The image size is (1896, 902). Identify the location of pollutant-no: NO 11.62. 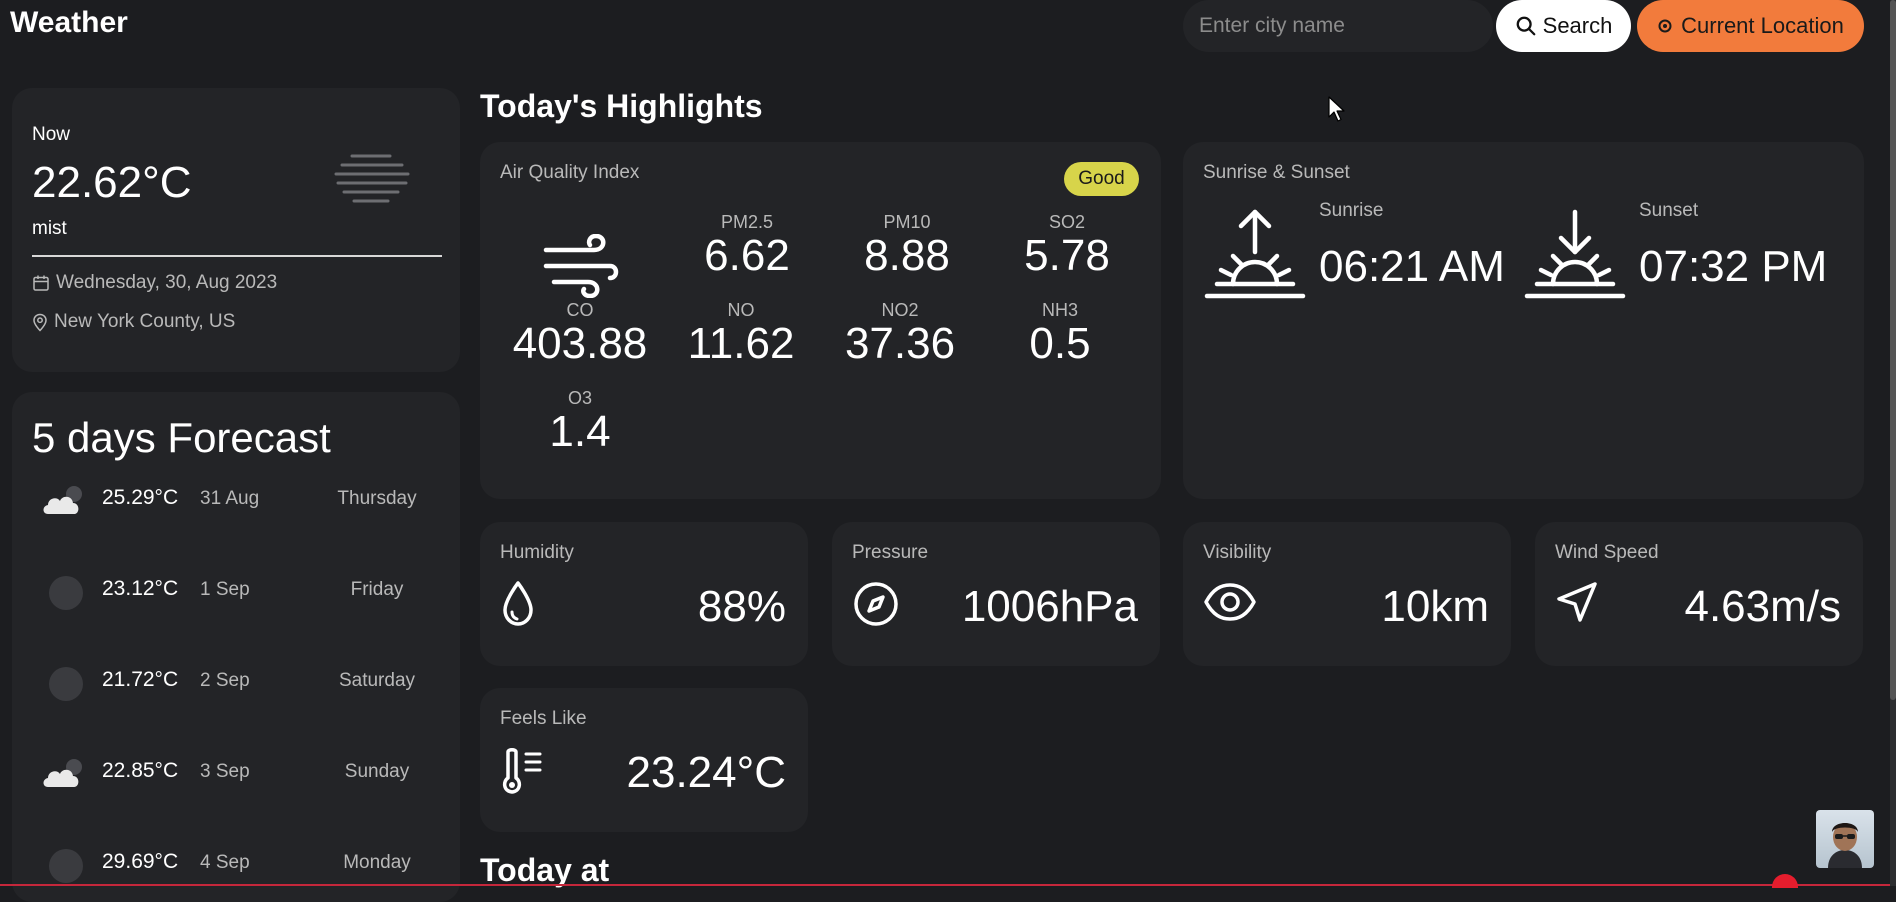
(741, 333).